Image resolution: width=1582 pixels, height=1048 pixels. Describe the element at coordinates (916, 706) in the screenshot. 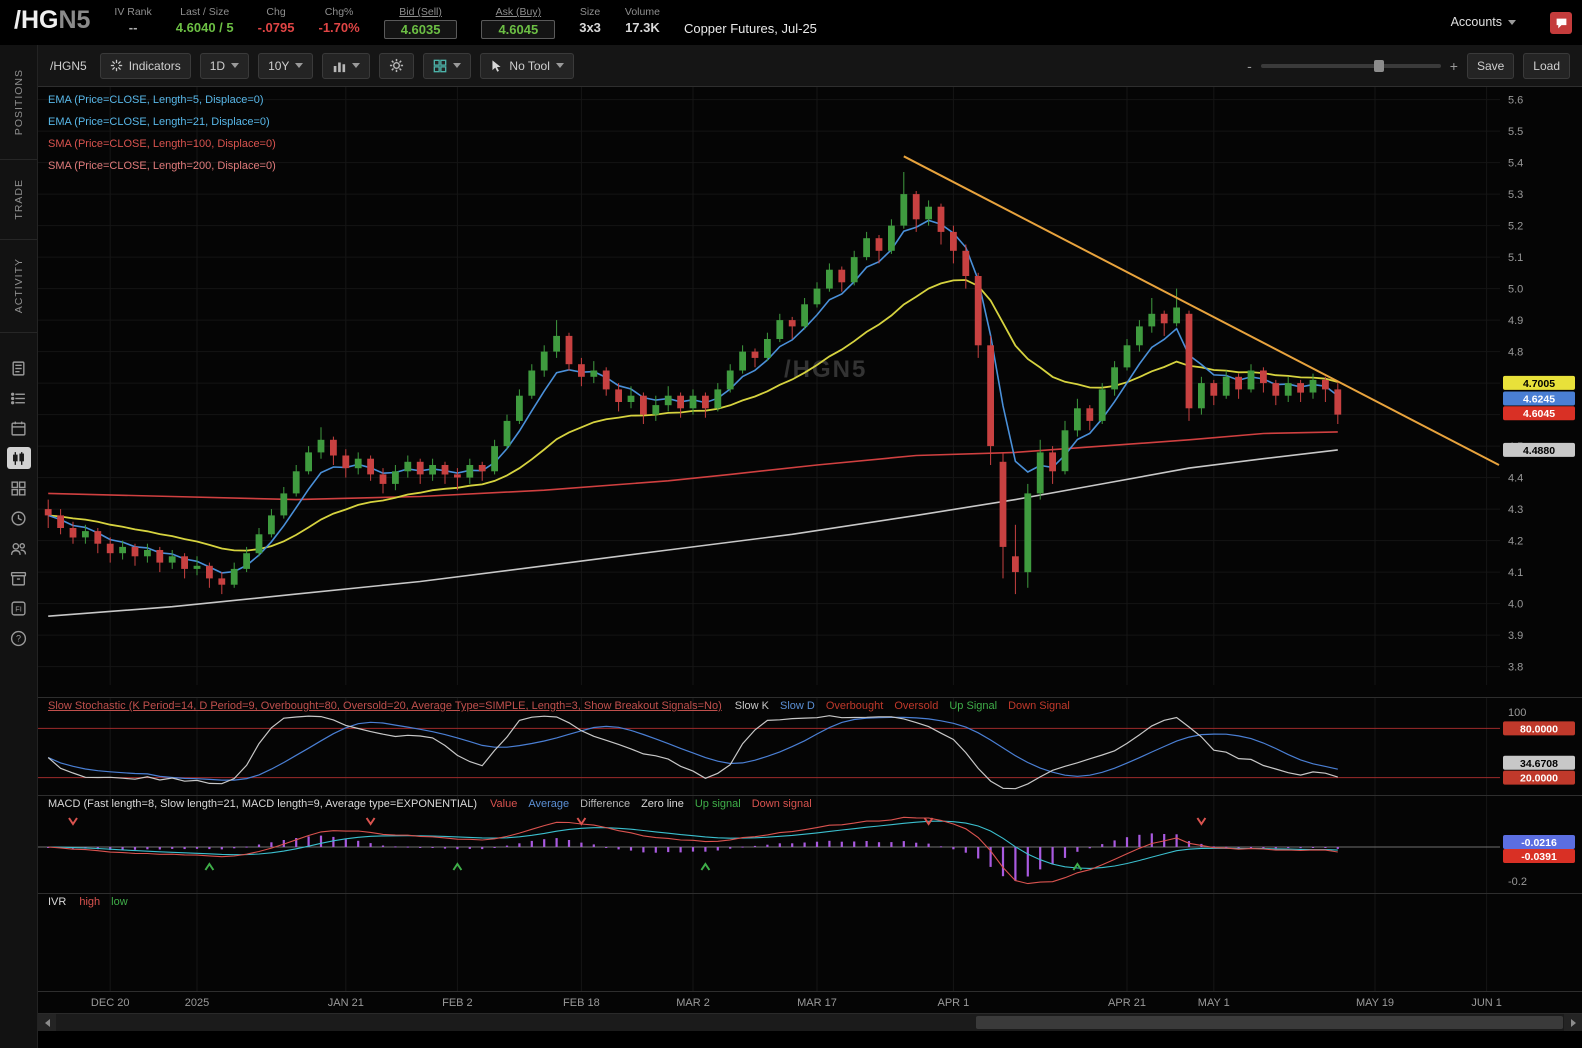

I see `legend-oversold: Oversold` at that location.